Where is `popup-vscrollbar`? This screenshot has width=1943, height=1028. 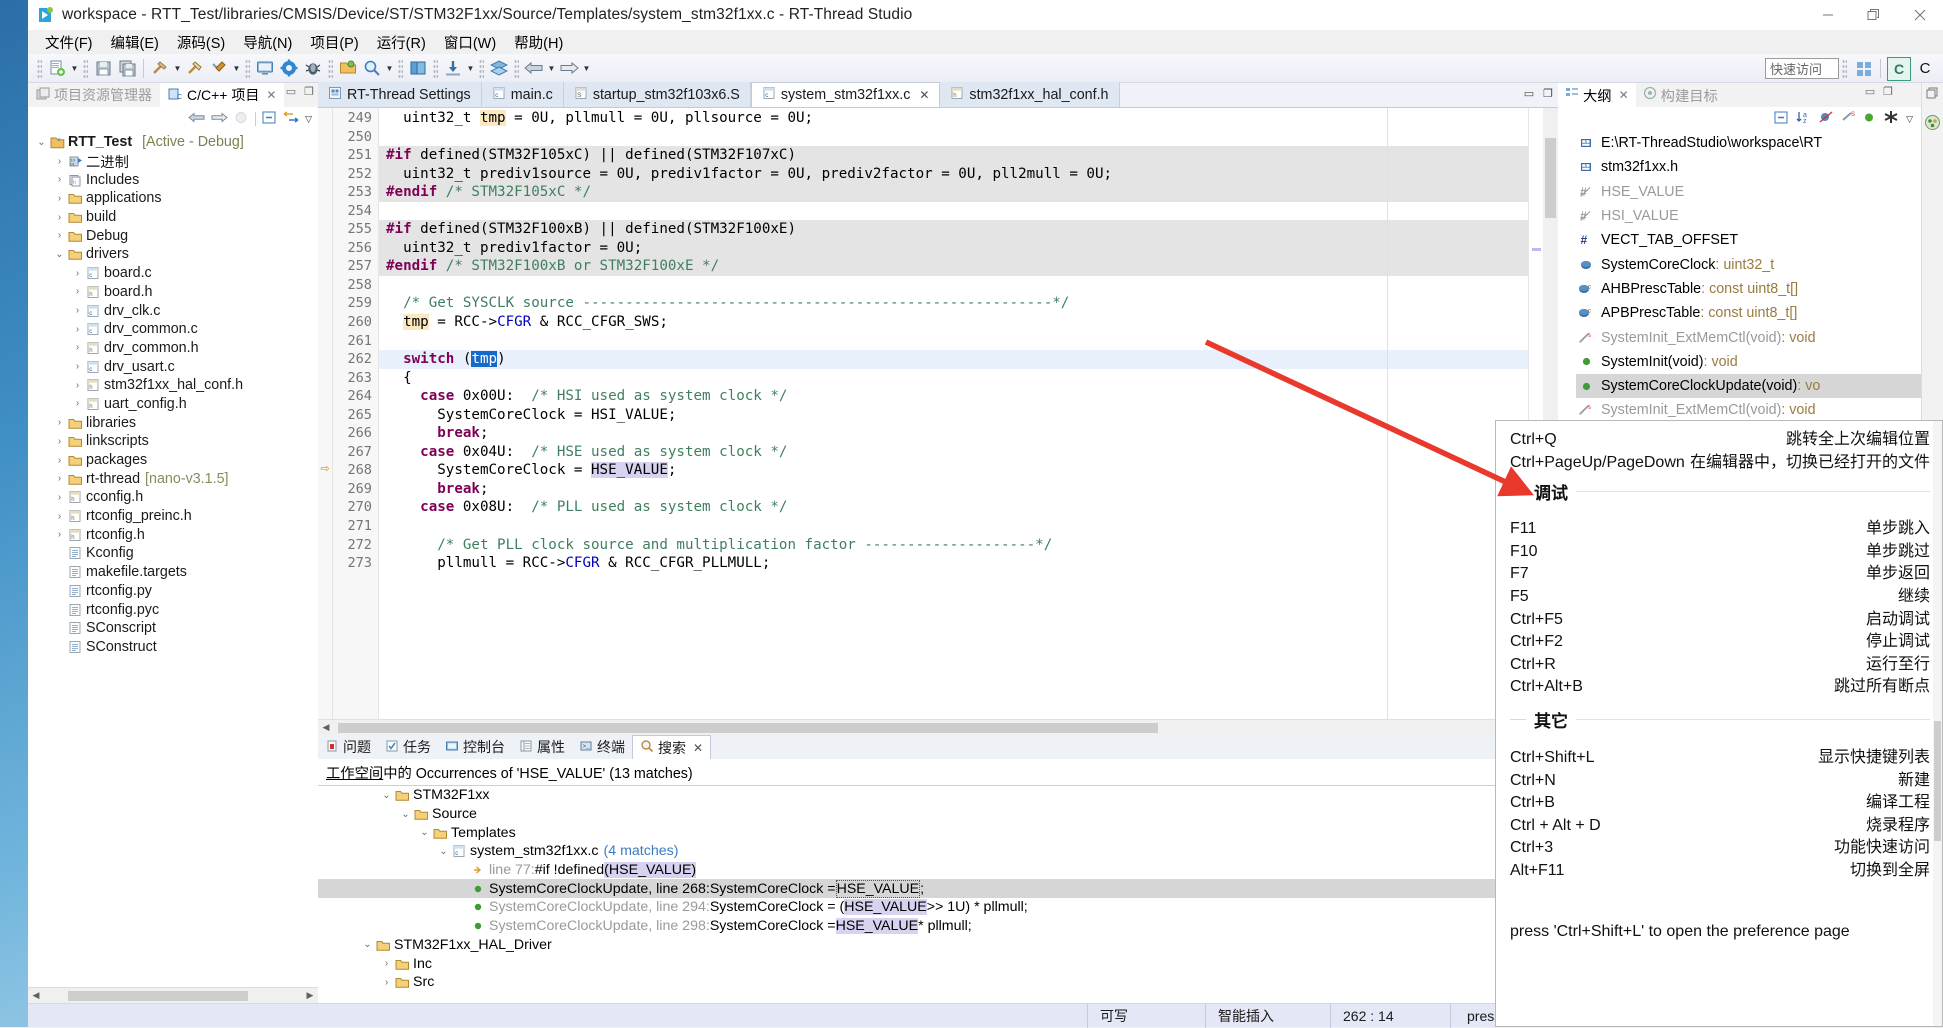
popup-vscrollbar is located at coordinates (1937, 723).